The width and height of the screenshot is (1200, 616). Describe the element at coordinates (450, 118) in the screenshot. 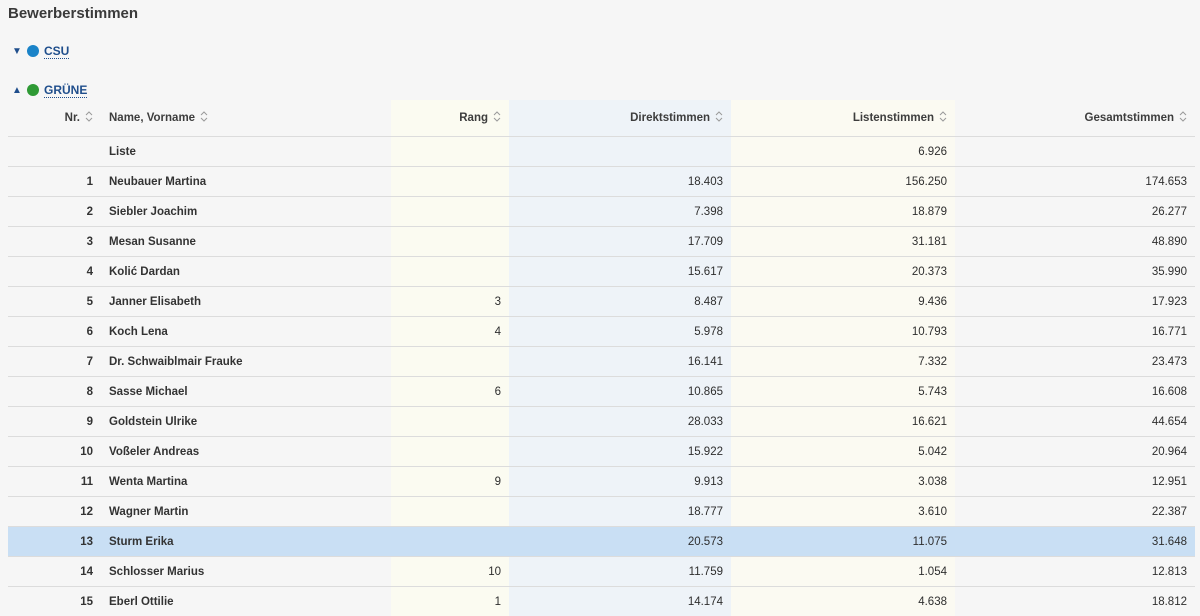

I see `header-rang: Rang` at that location.